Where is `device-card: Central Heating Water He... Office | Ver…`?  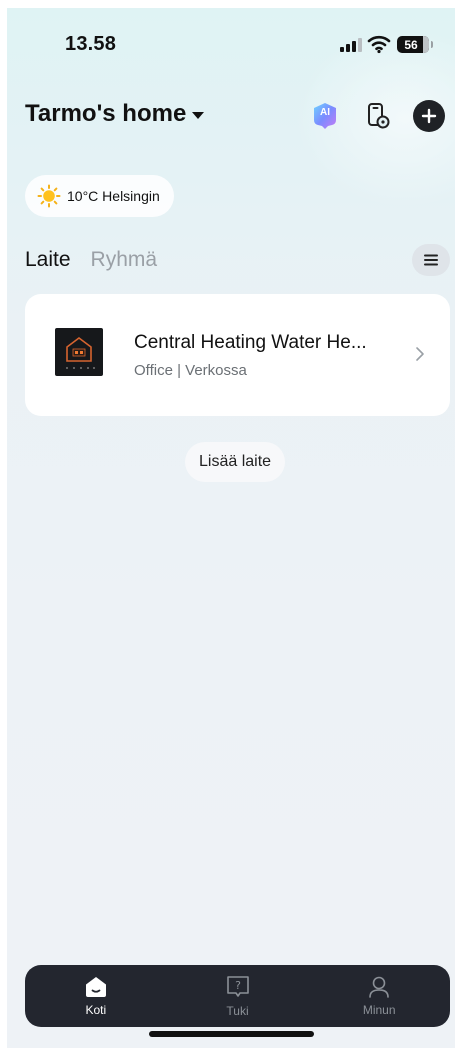
device-card: Central Heating Water He... Office | Ver… is located at coordinates (237, 355).